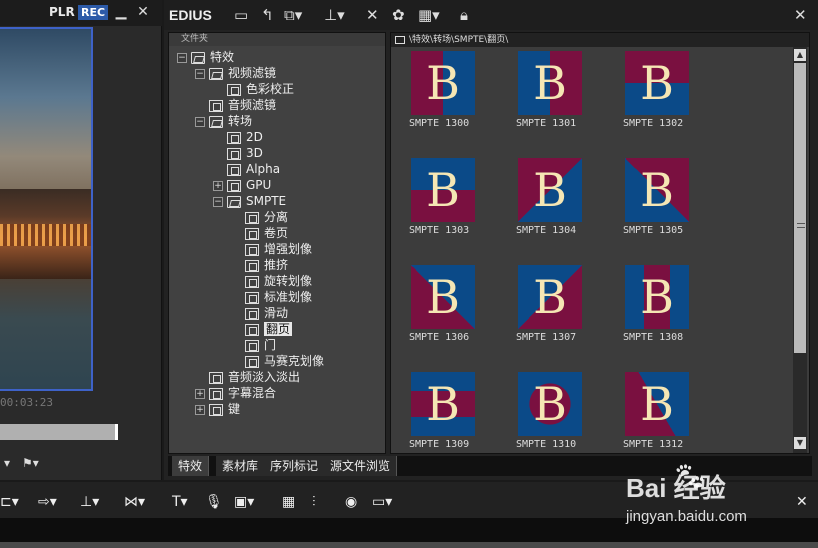 This screenshot has height=548, width=818. Describe the element at coordinates (277, 39) in the screenshot. I see `folder-pane-header: 文件夹` at that location.